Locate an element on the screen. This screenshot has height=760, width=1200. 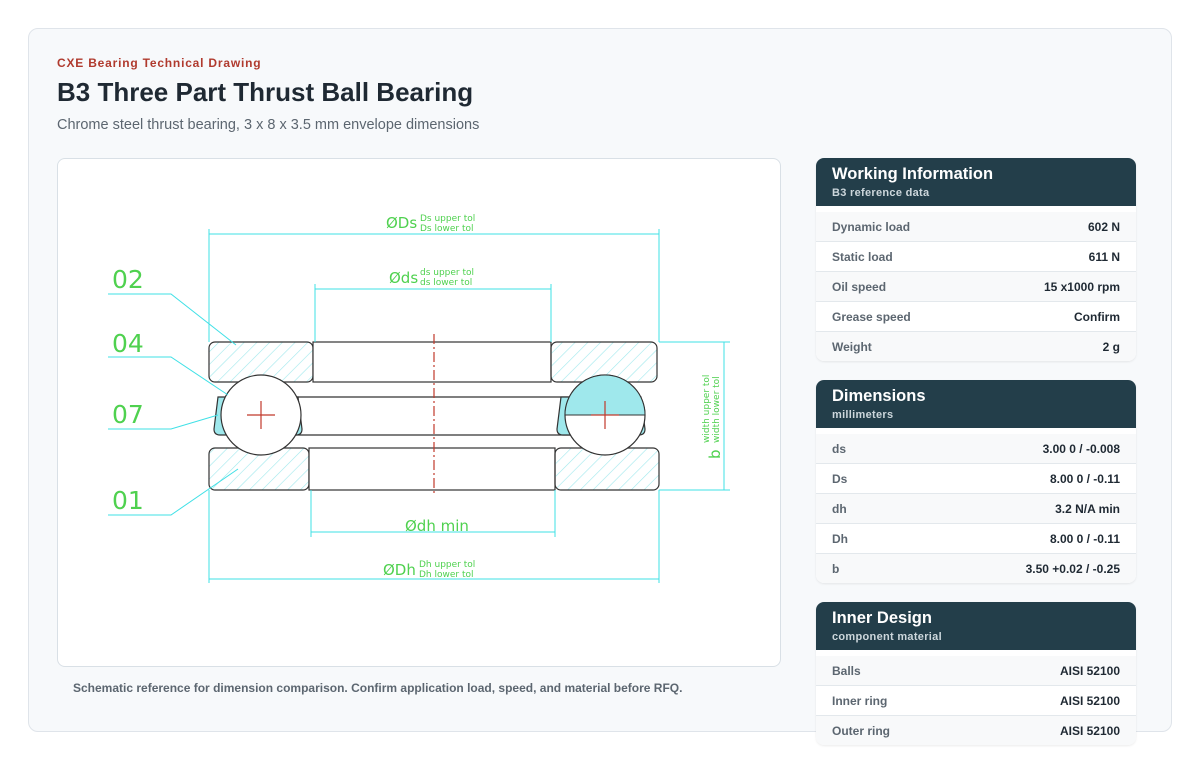
material-row-inner-ring: Inner ring AISI 52100 is located at coordinates (976, 701).